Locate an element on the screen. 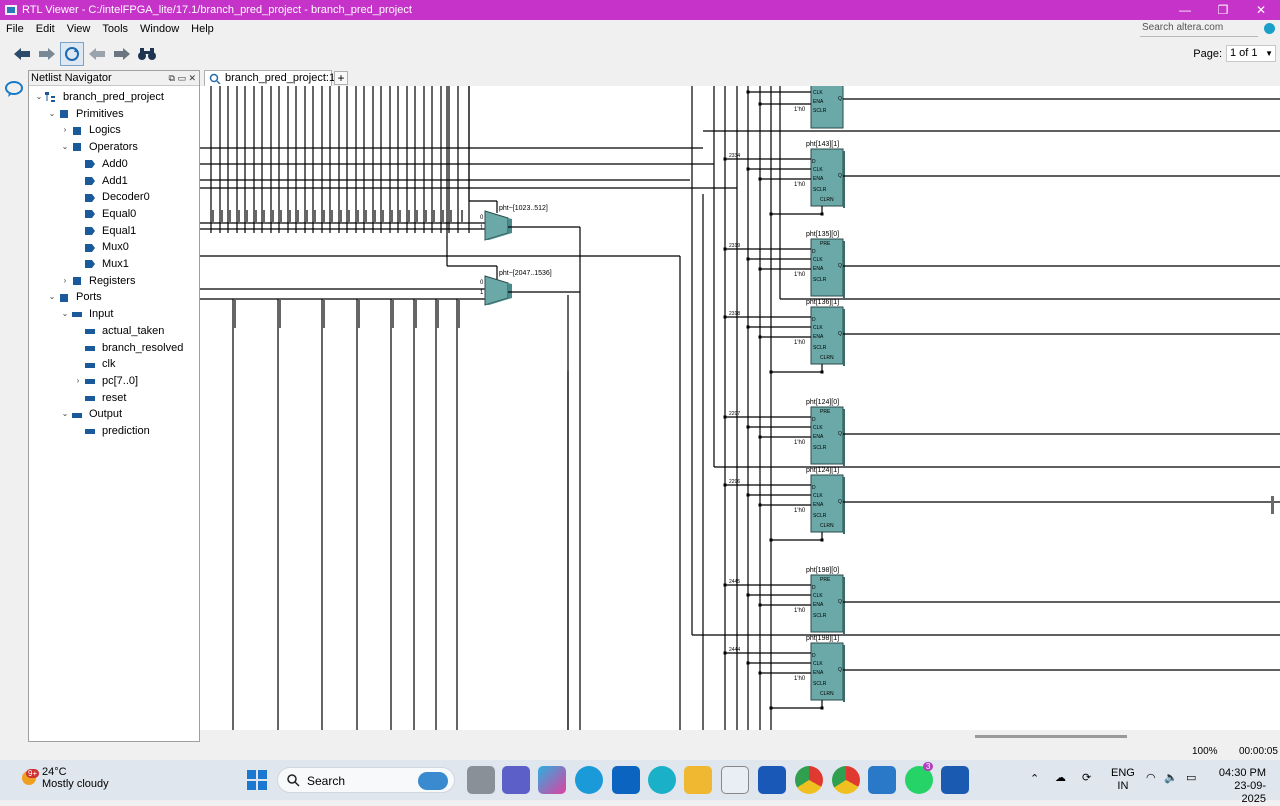  tree-item-primitives: ⌄ Primitives is located at coordinates (85, 114).